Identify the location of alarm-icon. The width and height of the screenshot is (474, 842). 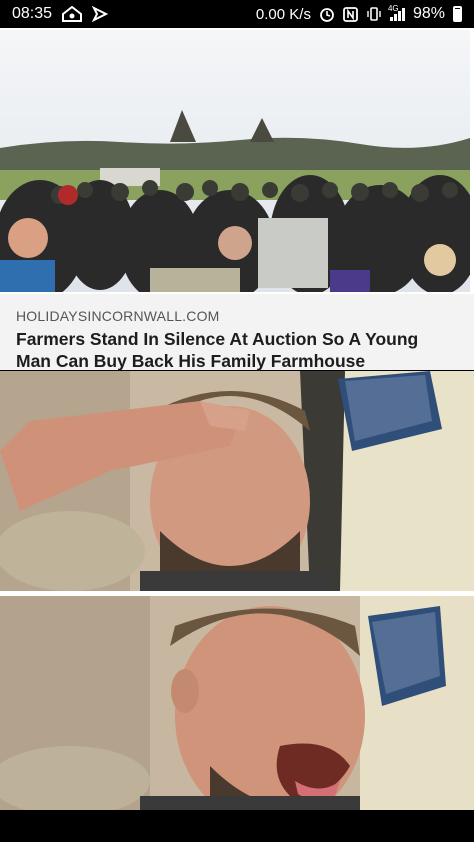
(327, 14).